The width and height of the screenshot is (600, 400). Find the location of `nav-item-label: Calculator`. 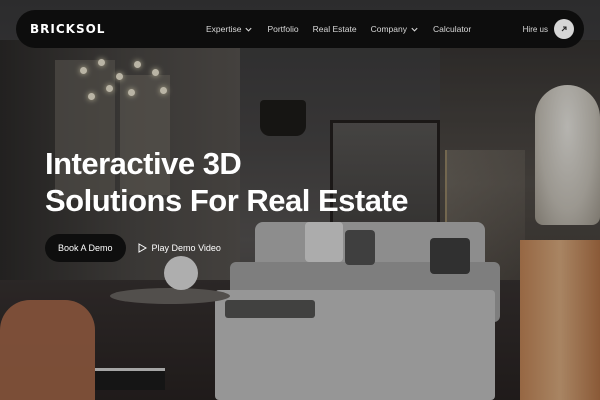

nav-item-label: Calculator is located at coordinates (452, 29).